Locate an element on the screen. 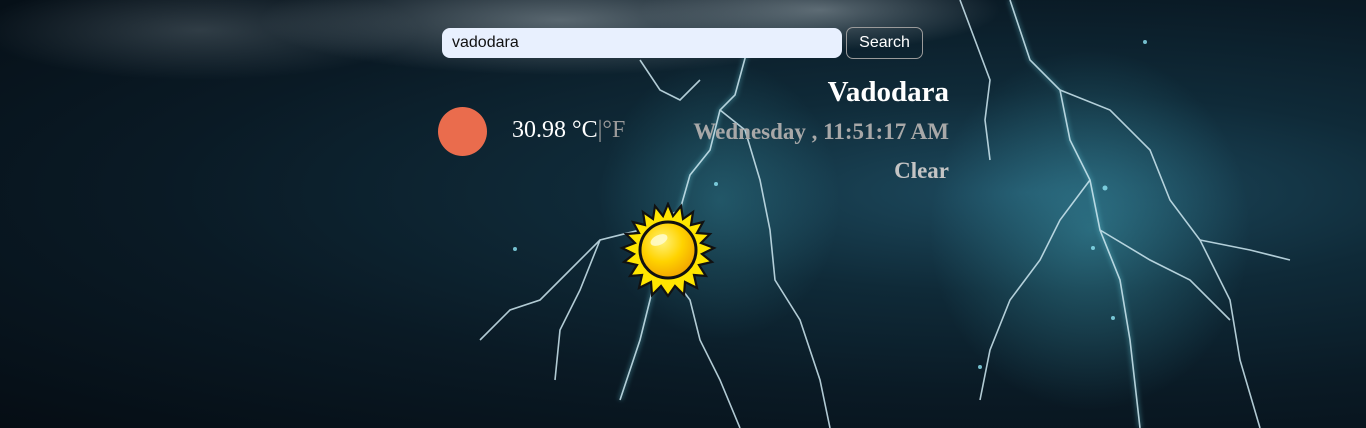 This screenshot has width=1366, height=428. weather-condition: Clear is located at coordinates (921, 170).